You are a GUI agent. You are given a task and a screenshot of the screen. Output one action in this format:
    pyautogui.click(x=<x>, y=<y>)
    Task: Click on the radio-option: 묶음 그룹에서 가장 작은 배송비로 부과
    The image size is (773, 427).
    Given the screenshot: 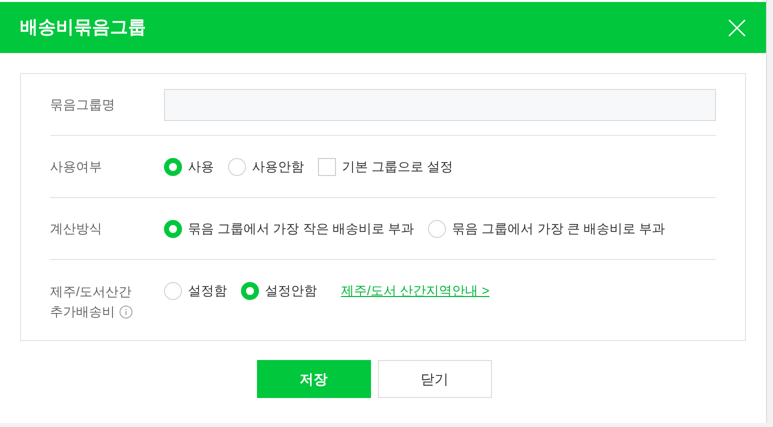 What is the action you would take?
    pyautogui.click(x=289, y=228)
    